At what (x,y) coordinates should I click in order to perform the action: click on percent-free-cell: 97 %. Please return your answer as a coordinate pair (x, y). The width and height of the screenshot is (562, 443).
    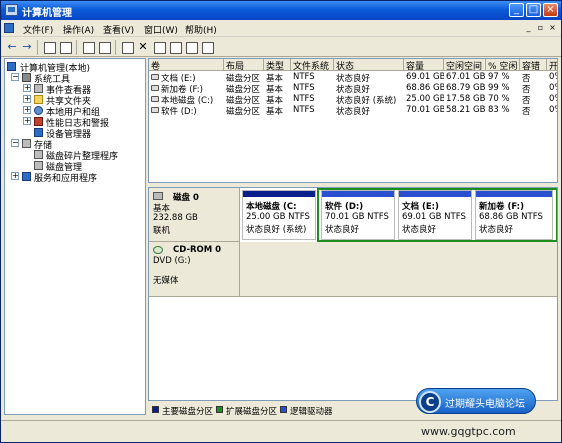
    Looking at the image, I should click on (499, 77).